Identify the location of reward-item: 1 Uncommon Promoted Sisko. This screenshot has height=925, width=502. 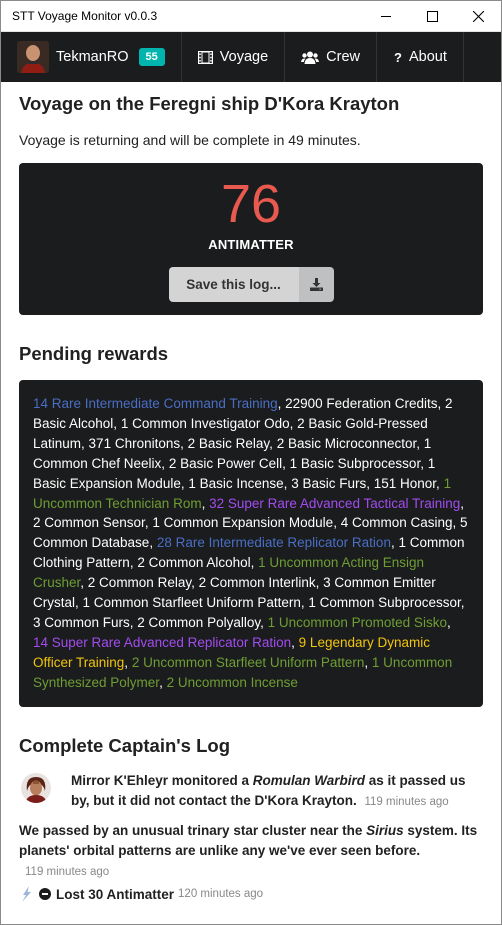
(357, 622).